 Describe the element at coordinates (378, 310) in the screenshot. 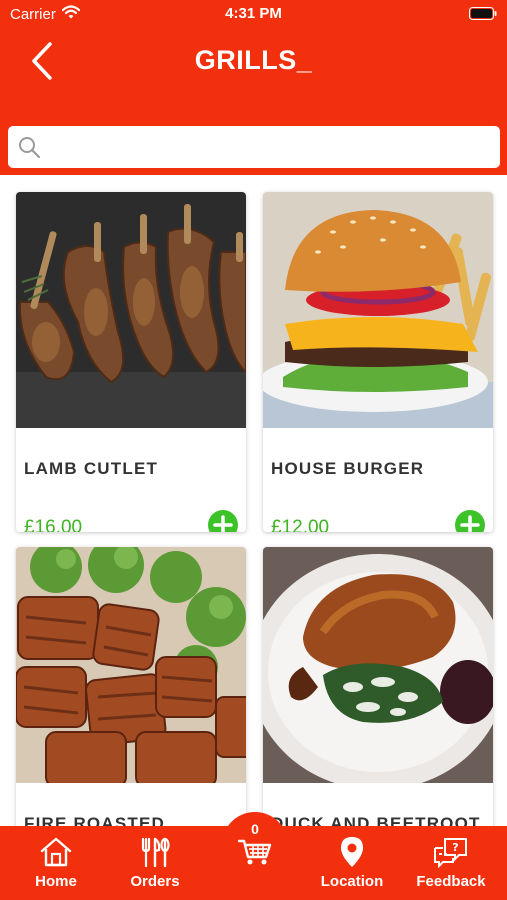

I see `house-burger-photo` at that location.